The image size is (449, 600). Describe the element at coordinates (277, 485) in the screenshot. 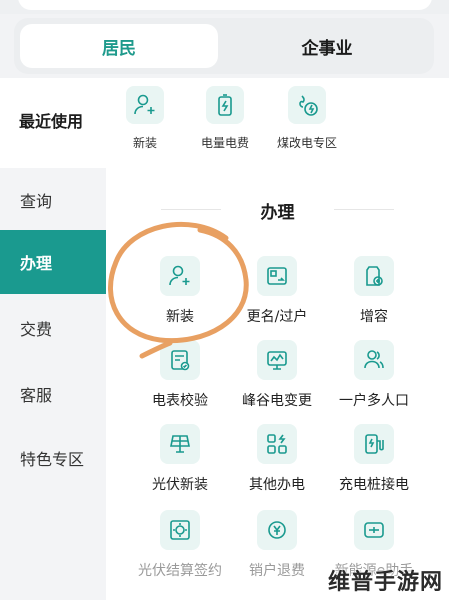

I see `service-label: 其他办电` at that location.